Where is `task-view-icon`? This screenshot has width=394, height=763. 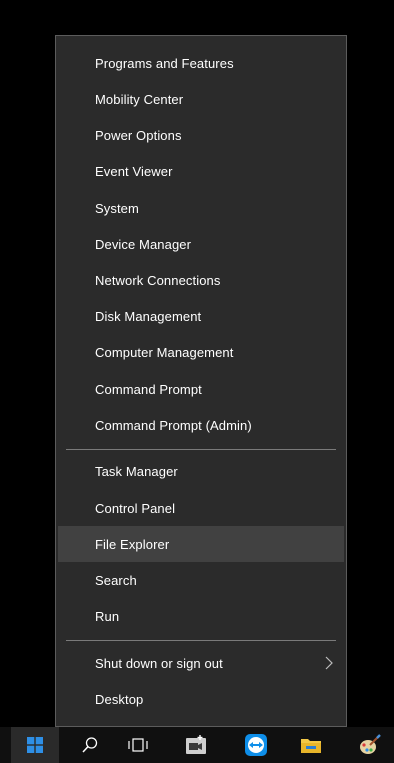 task-view-icon is located at coordinates (138, 745).